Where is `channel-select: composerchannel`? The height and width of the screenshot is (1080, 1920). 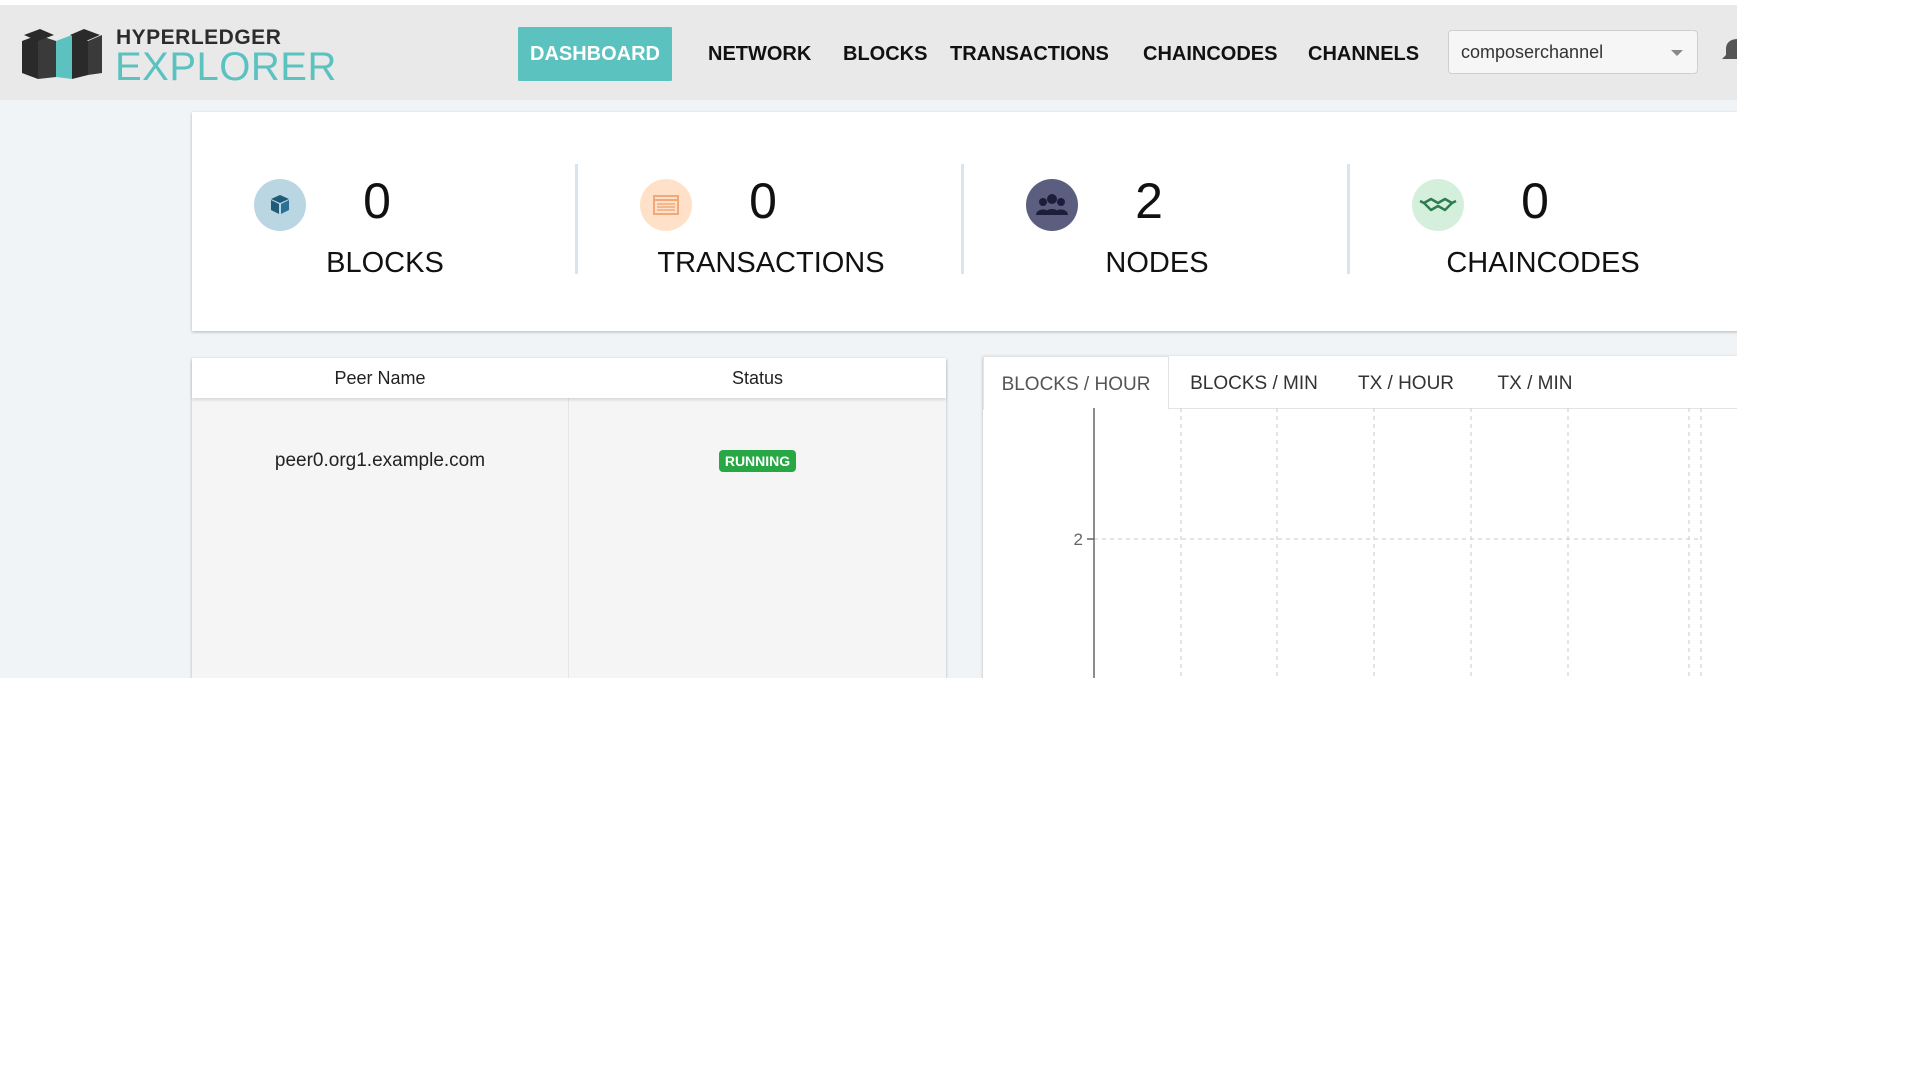
channel-select: composerchannel is located at coordinates (1573, 52).